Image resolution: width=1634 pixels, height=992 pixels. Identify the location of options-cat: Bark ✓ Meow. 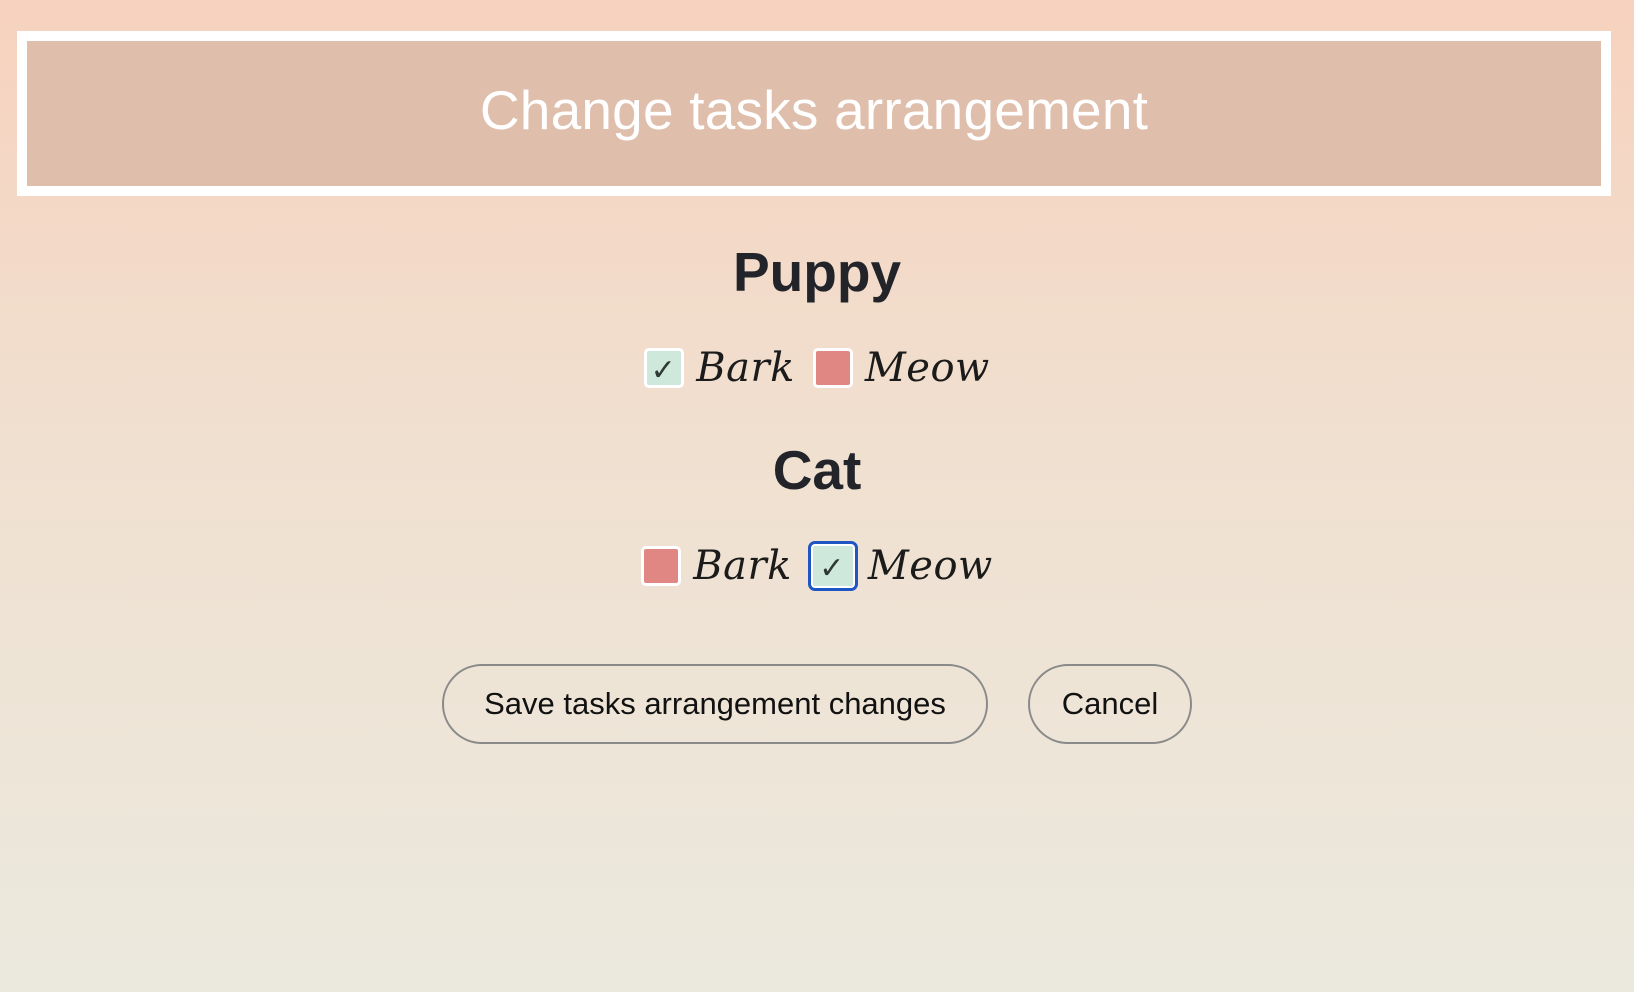
(817, 566).